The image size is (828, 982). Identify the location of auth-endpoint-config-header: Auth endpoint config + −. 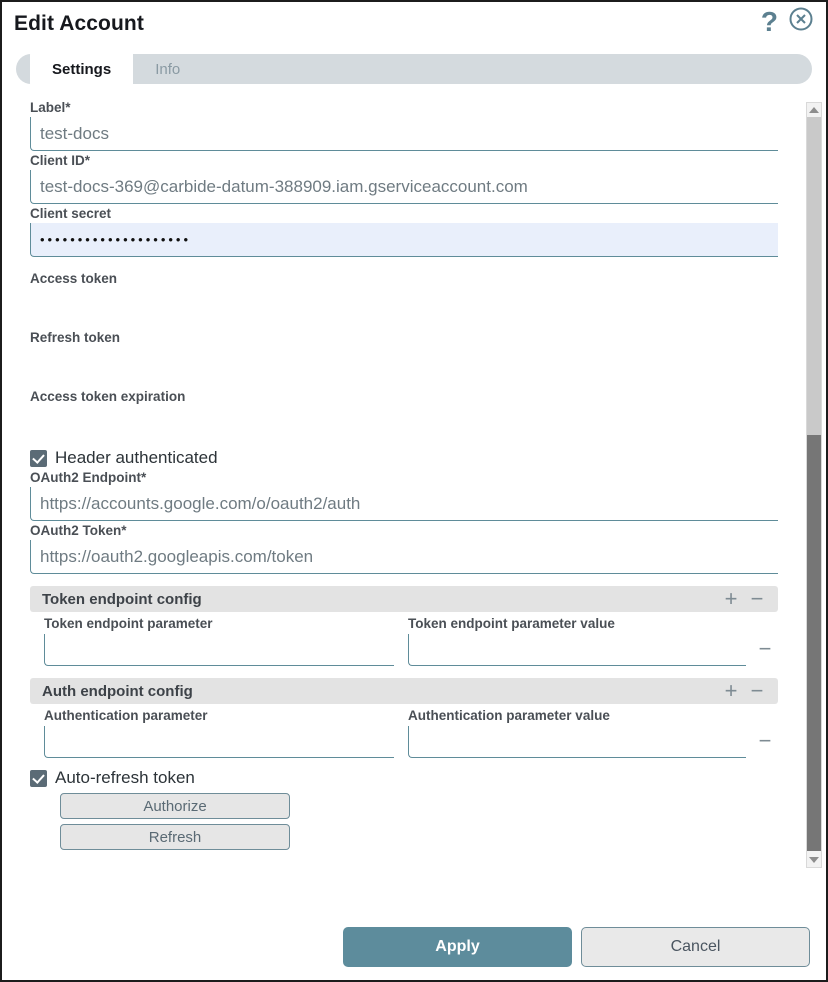
(404, 691).